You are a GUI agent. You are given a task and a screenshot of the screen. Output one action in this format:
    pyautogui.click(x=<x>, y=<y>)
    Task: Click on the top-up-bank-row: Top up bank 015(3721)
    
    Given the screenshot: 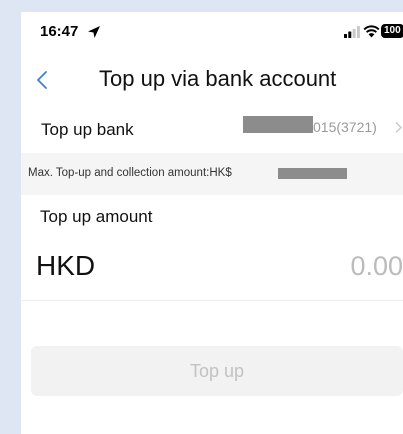 What is the action you would take?
    pyautogui.click(x=212, y=129)
    